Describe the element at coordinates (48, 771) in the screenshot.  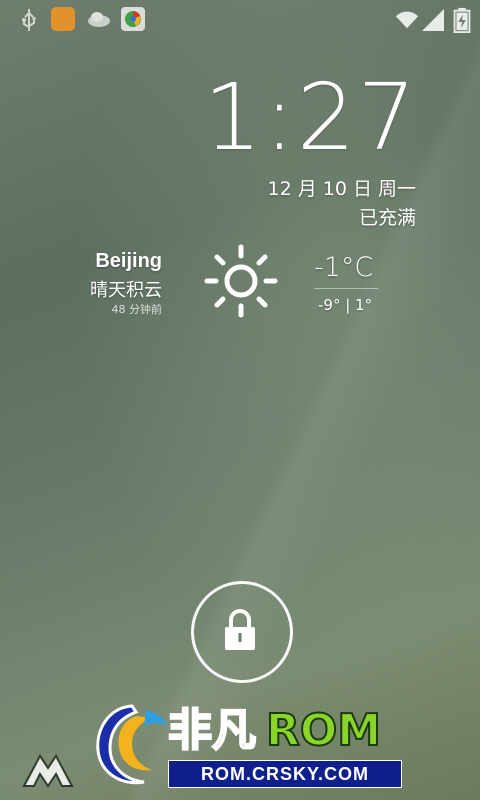
I see `watermark-av-logo` at that location.